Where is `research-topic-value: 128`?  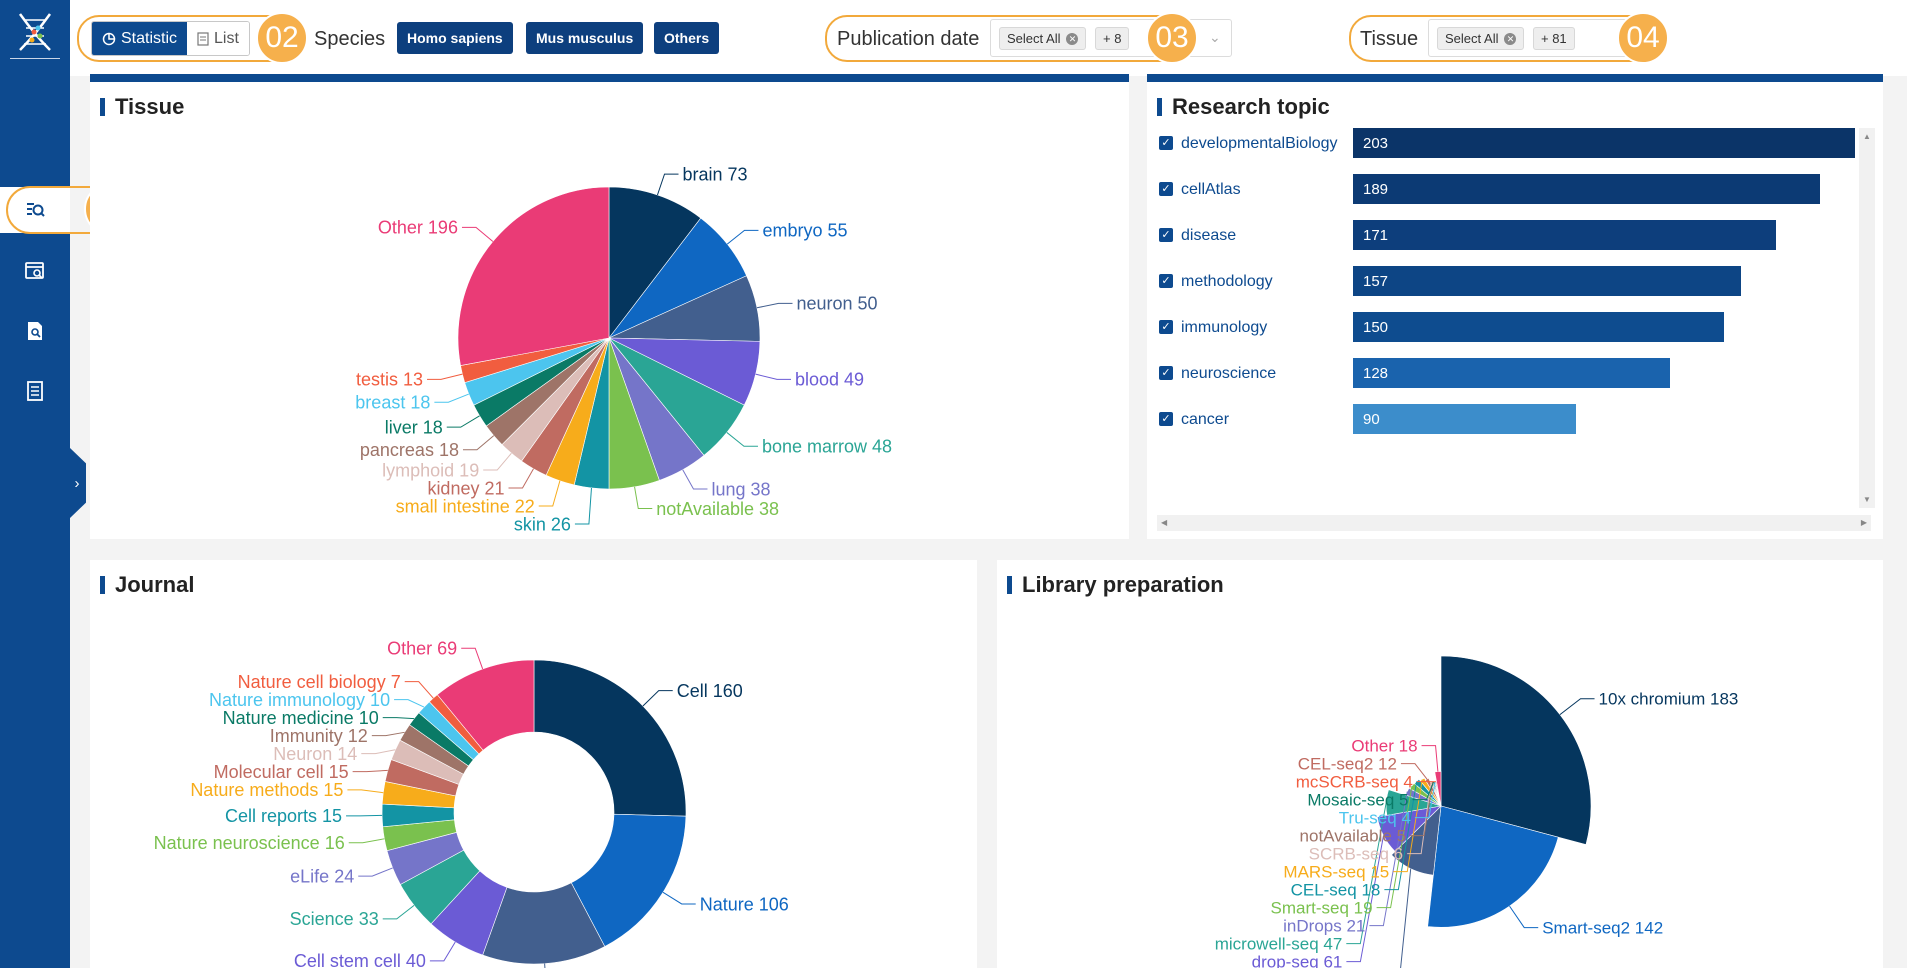 research-topic-value: 128 is located at coordinates (1376, 373).